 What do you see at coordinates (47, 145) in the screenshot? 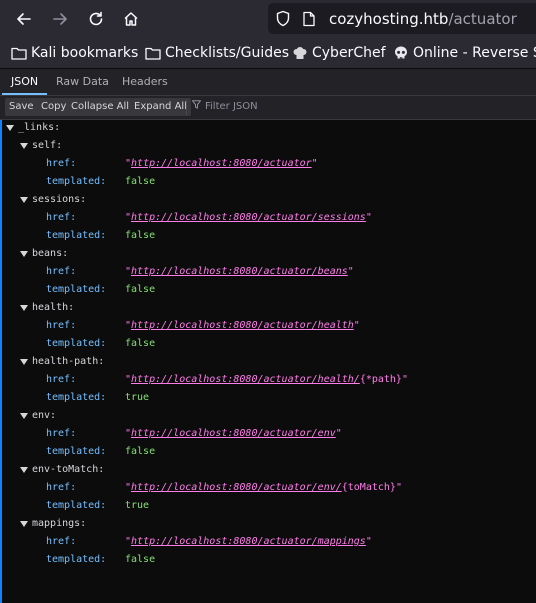
I see `link-name: self:` at bounding box center [47, 145].